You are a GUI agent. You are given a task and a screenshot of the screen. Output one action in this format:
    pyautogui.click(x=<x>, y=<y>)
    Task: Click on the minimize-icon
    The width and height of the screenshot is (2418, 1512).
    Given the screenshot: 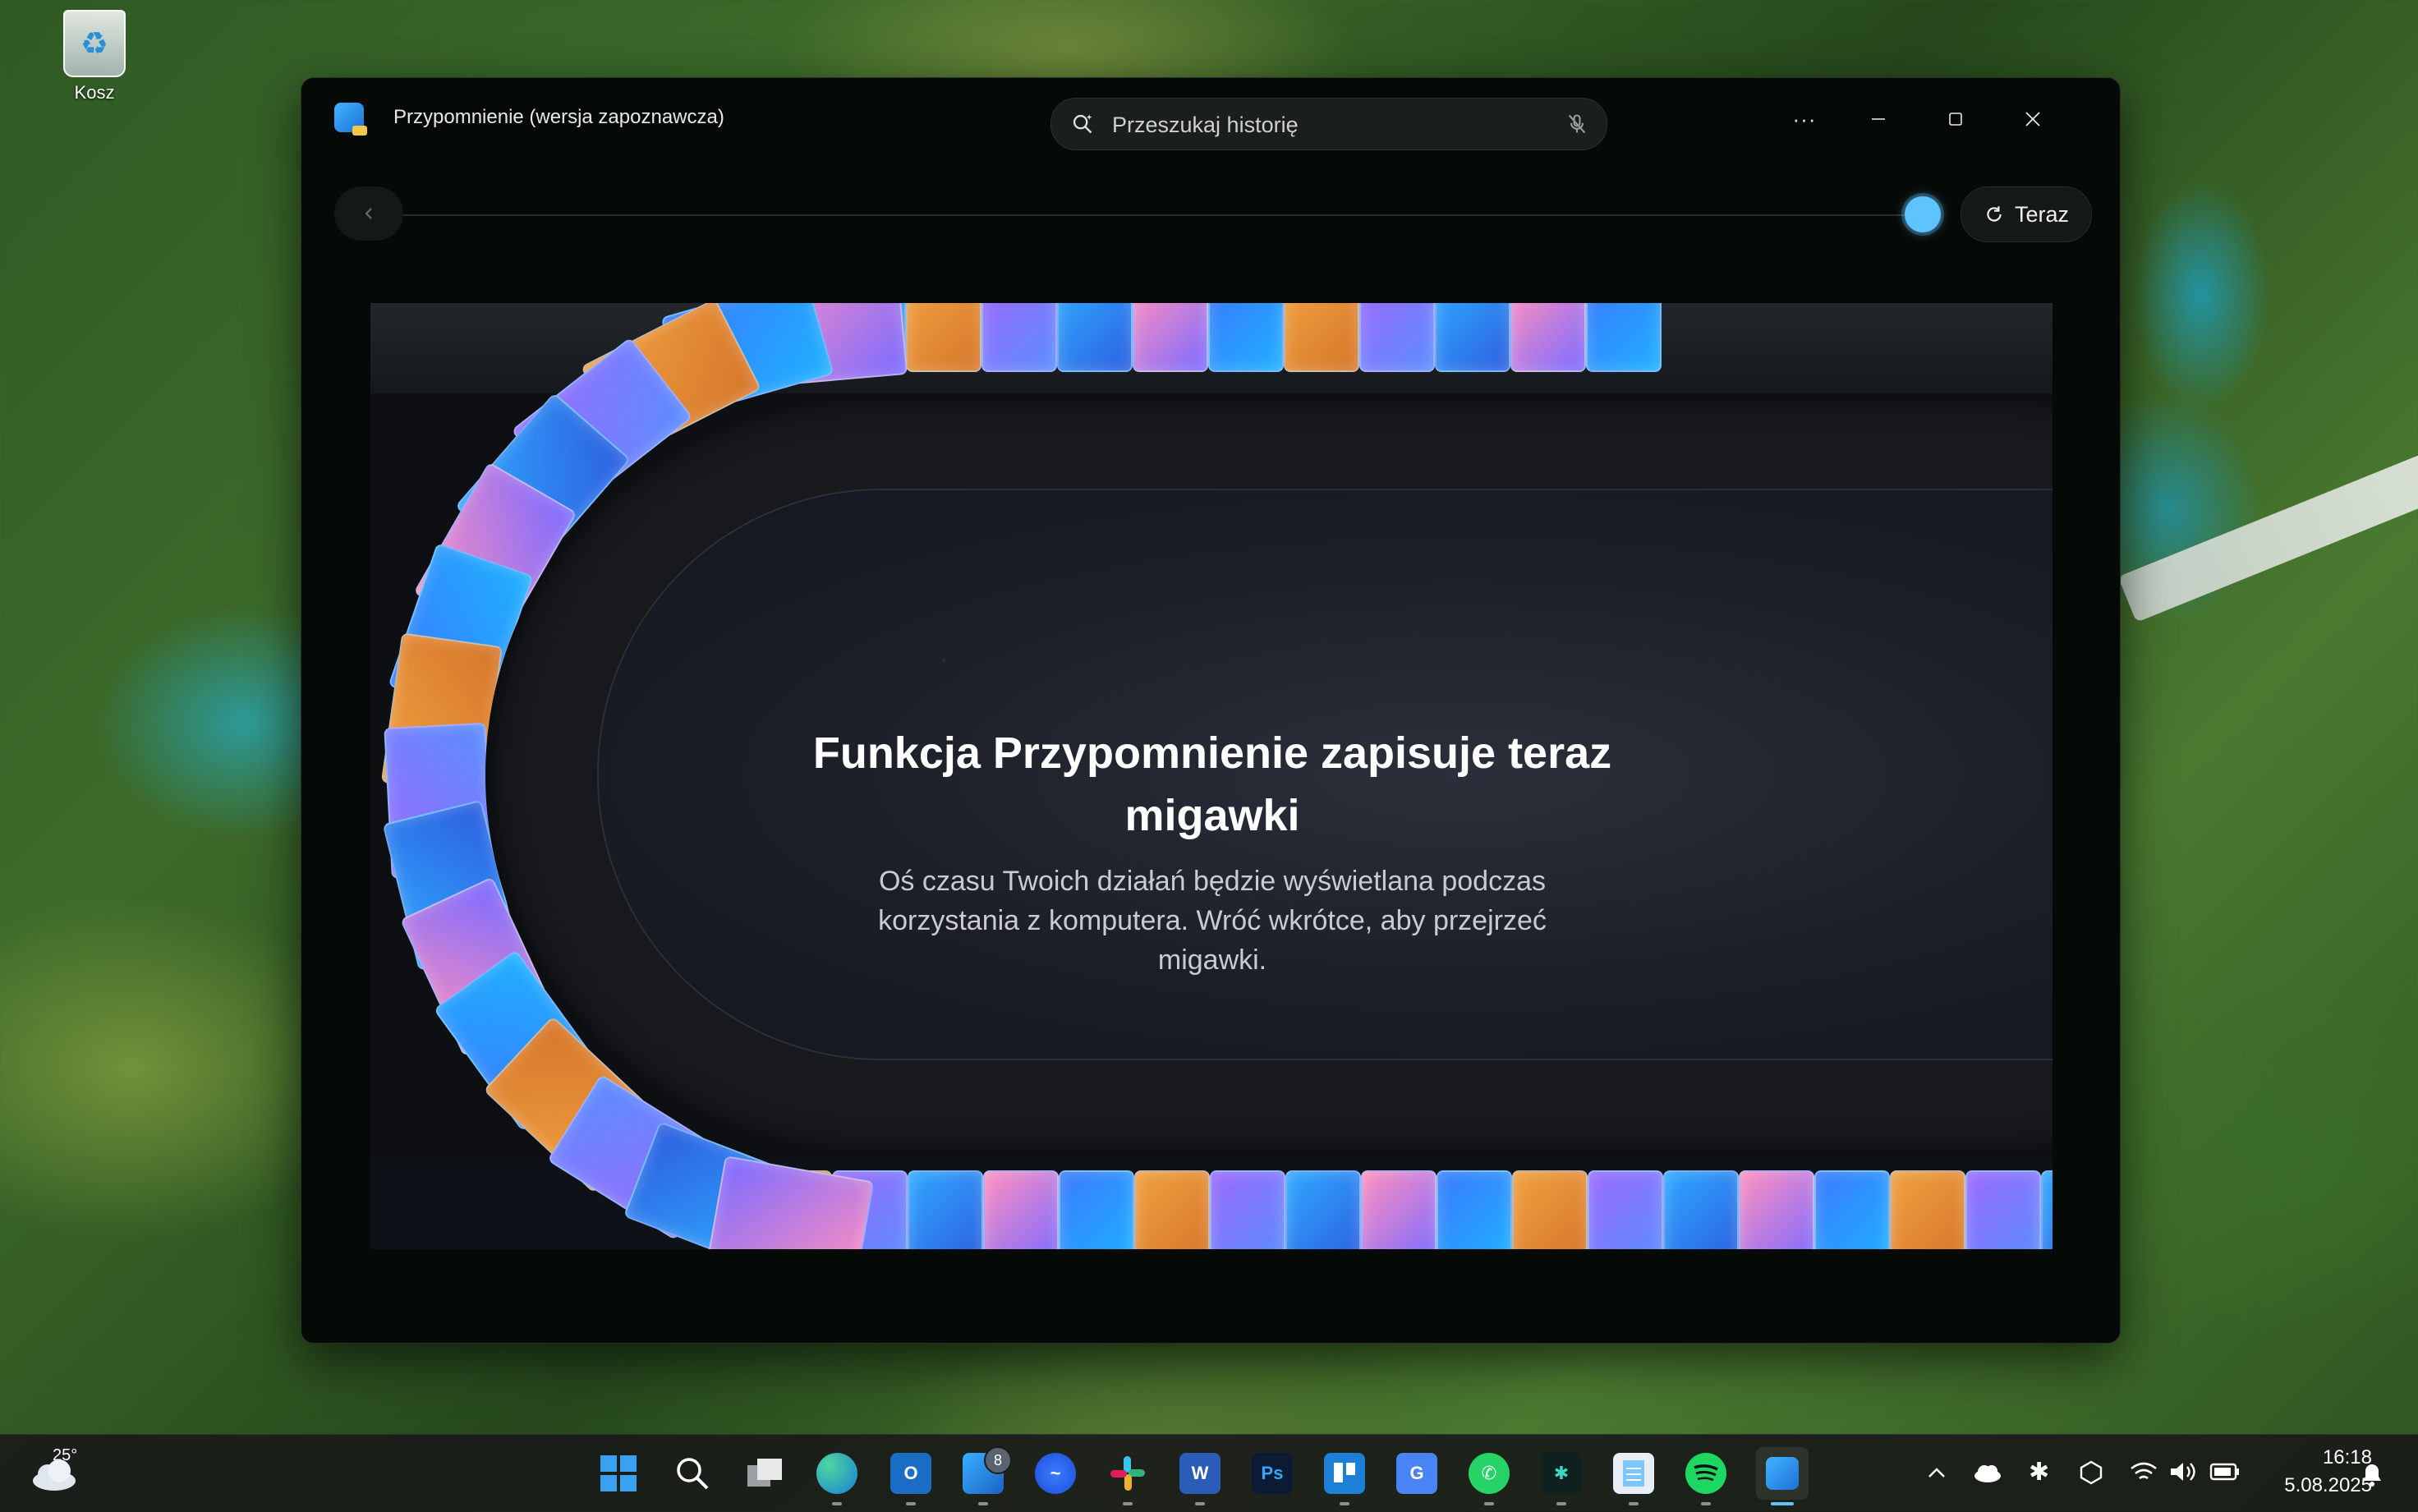 What is the action you would take?
    pyautogui.click(x=1878, y=119)
    